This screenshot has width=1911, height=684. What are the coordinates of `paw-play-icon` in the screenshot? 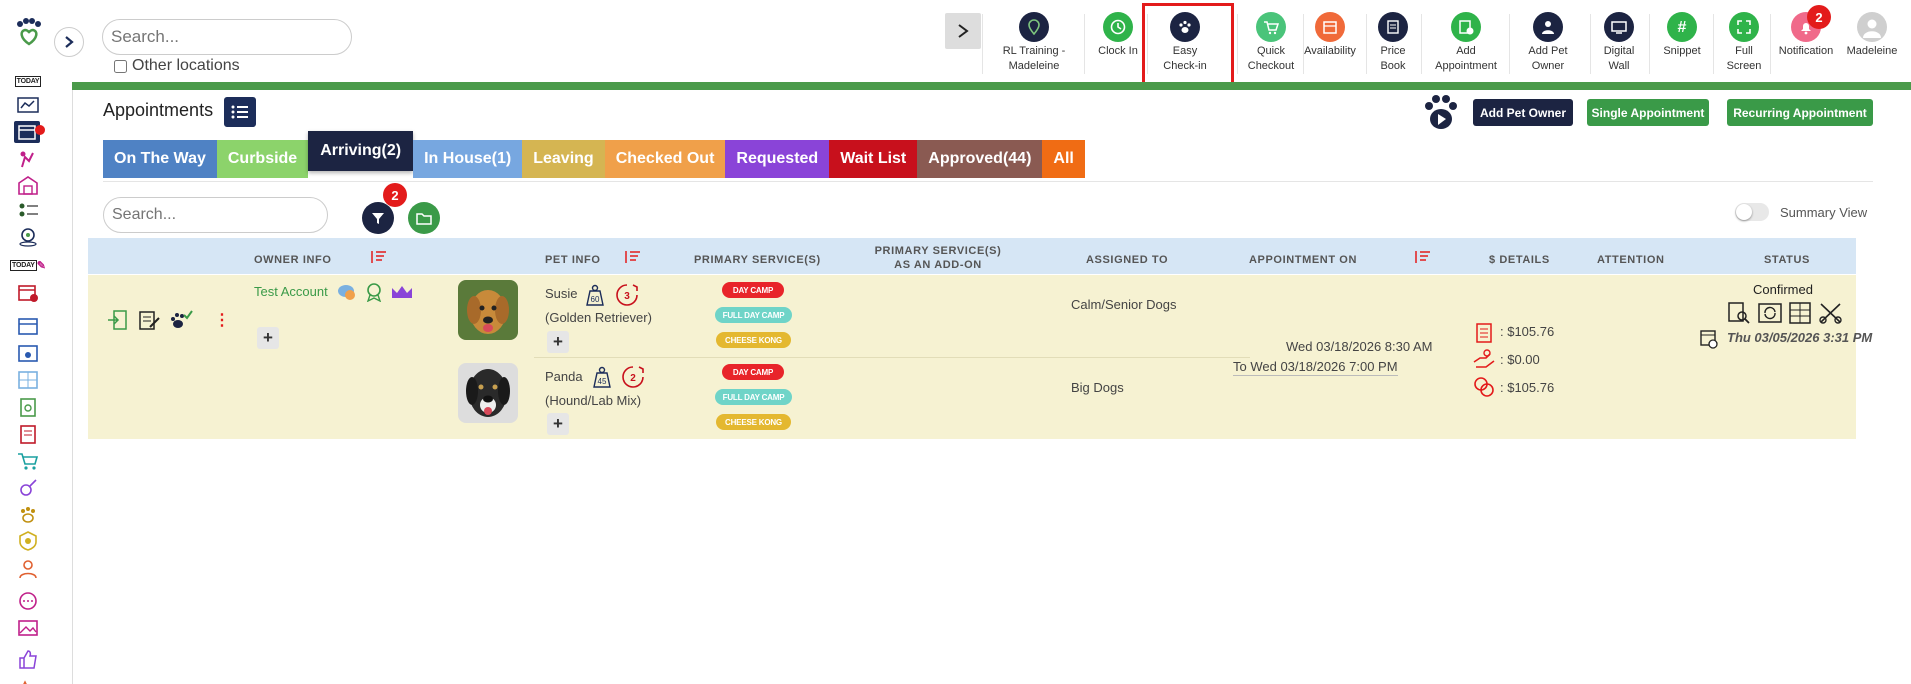 It's located at (1441, 113).